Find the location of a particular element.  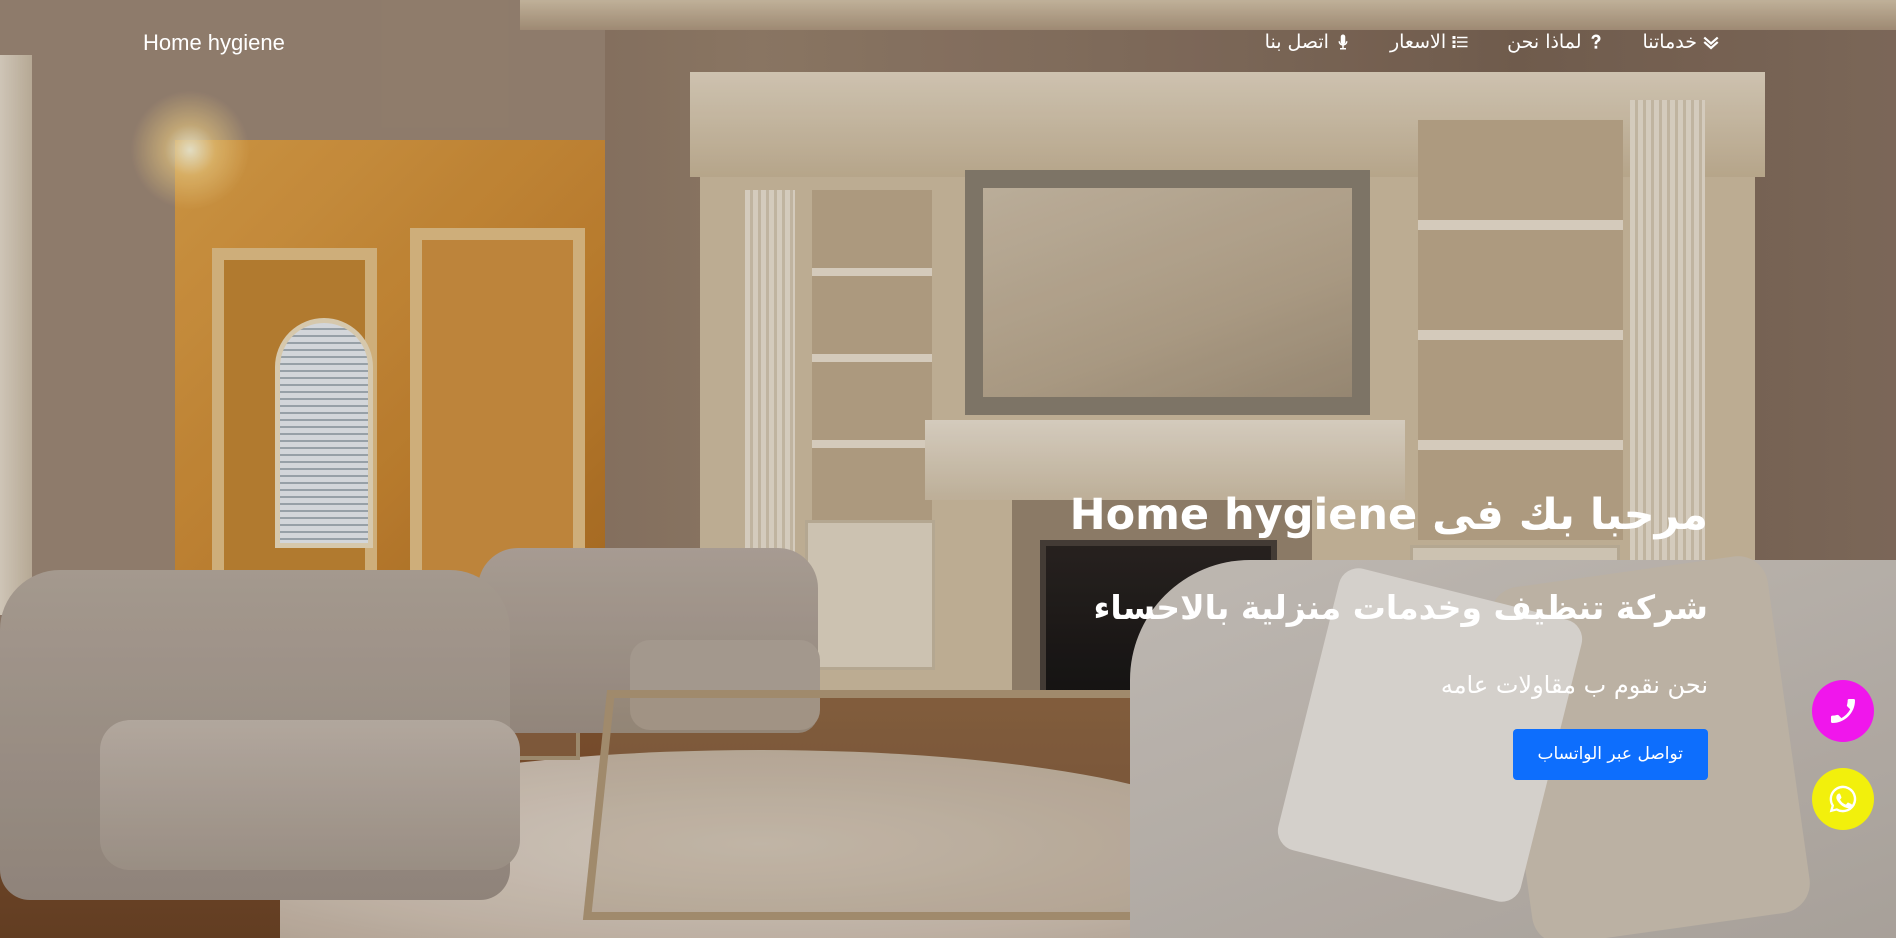

nav-prices: الاسعار is located at coordinates (1429, 42).